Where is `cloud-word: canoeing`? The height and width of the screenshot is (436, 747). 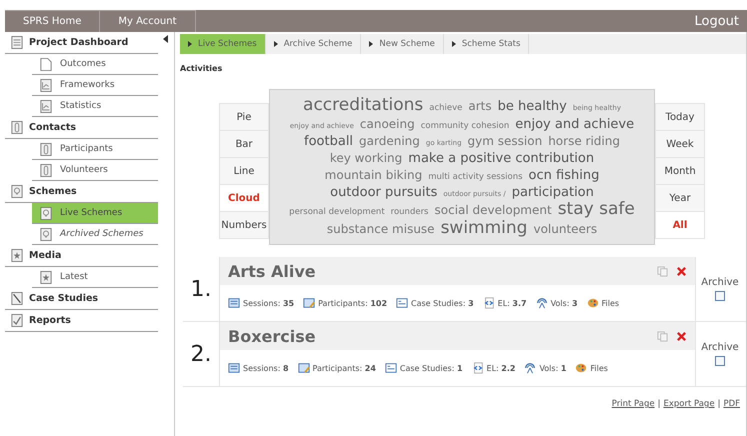
cloud-word: canoeing is located at coordinates (387, 124).